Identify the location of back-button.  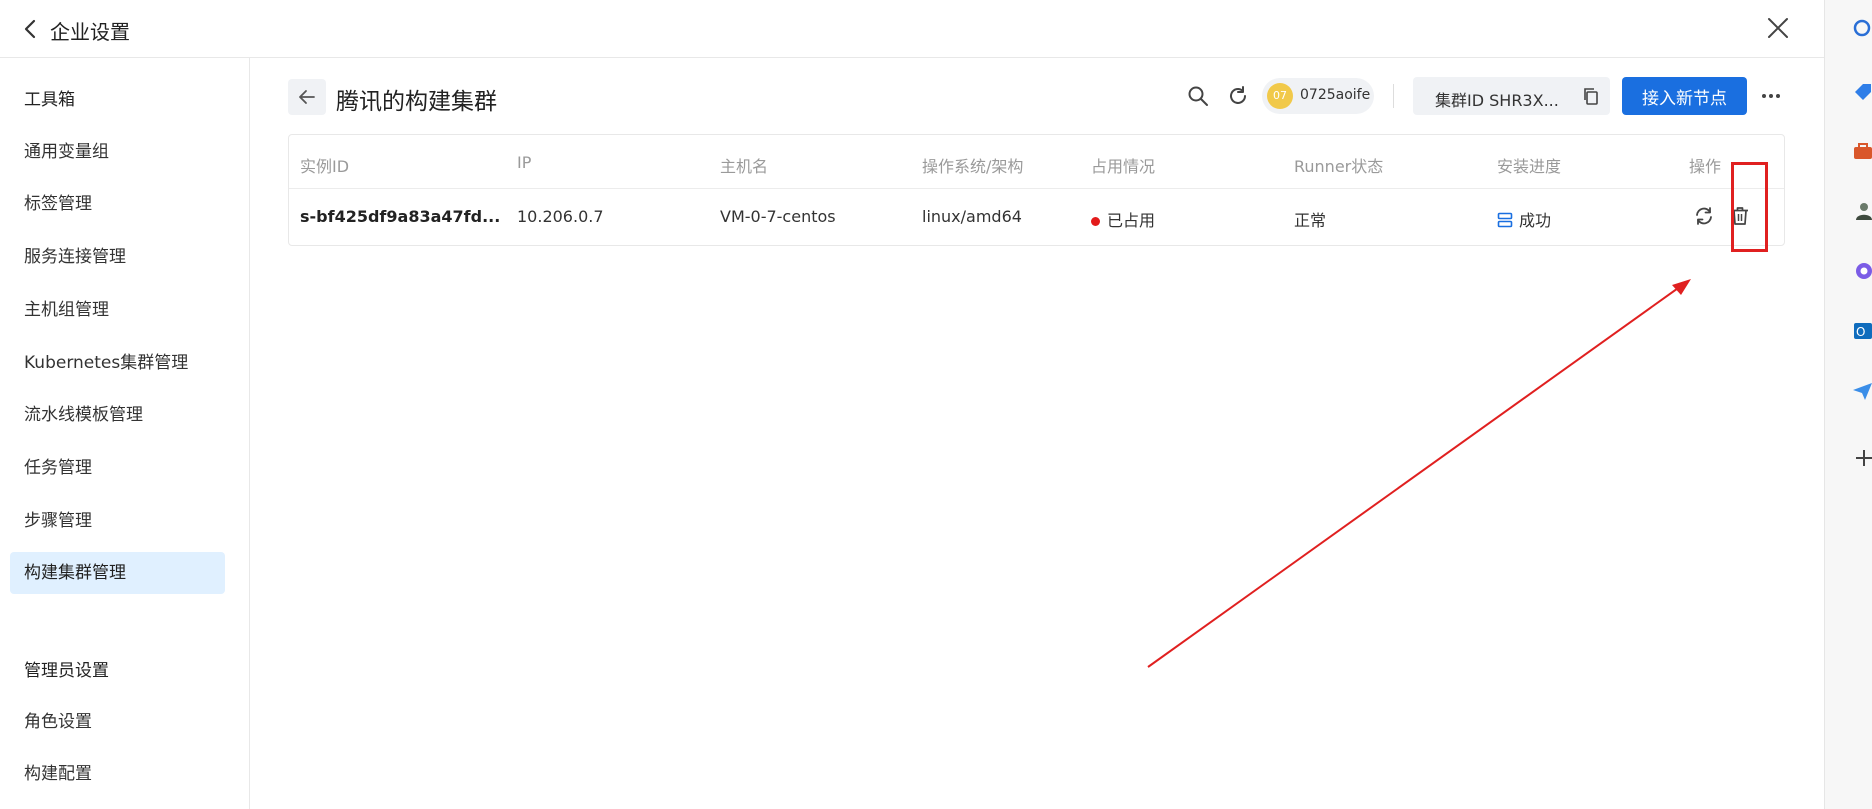
(307, 97).